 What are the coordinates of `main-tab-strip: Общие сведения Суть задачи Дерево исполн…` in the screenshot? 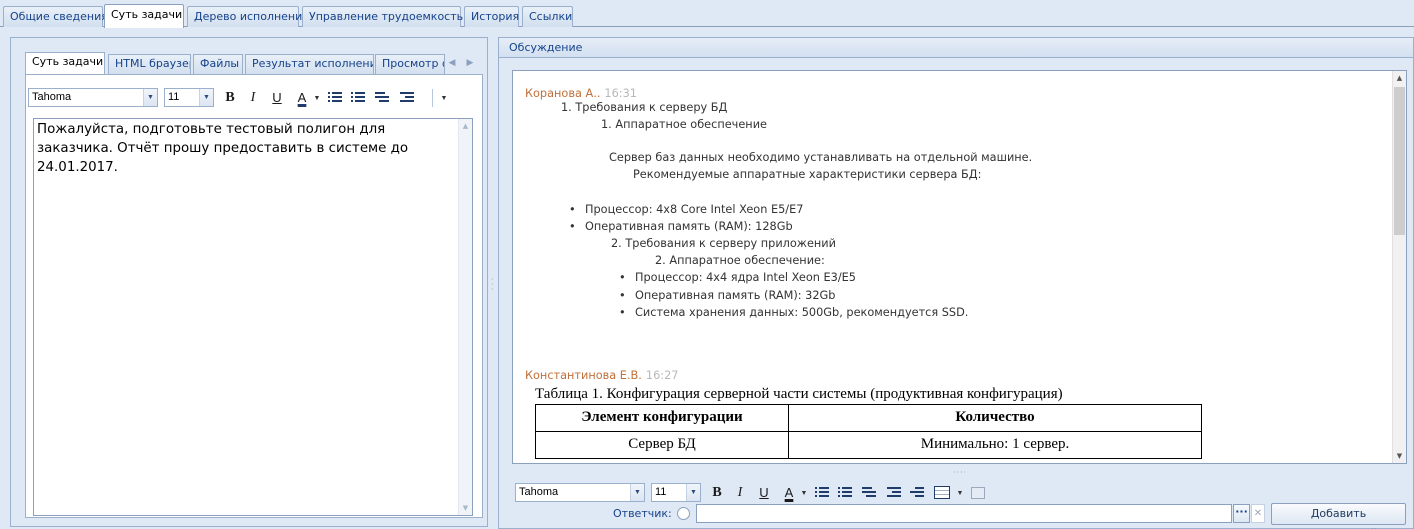 It's located at (707, 14).